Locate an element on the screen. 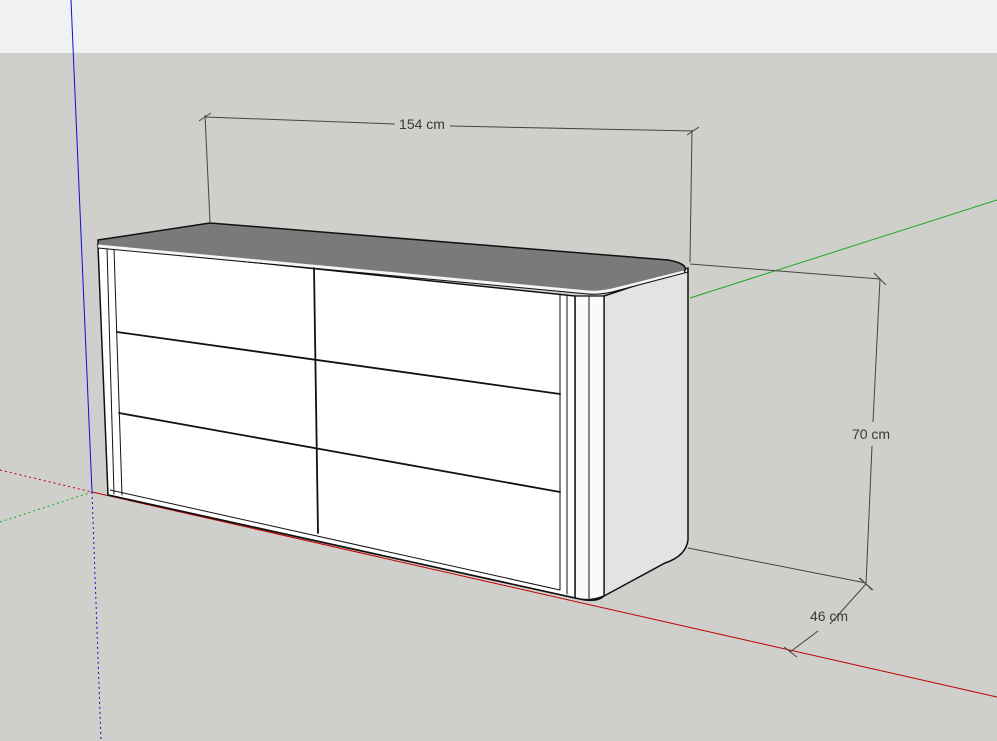 Image resolution: width=997 pixels, height=741 pixels. blue-axis-solid is located at coordinates (81, 246).